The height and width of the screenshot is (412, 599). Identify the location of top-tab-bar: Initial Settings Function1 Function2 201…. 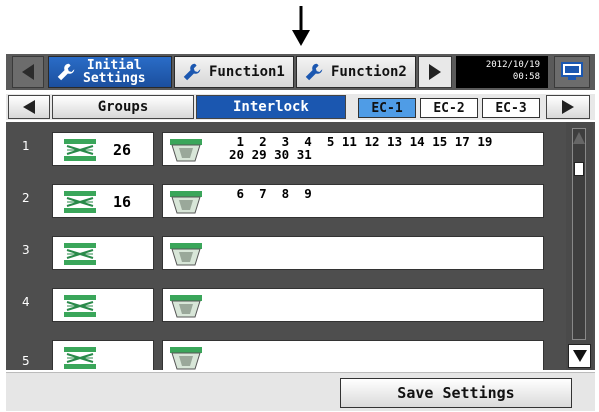
(300, 72).